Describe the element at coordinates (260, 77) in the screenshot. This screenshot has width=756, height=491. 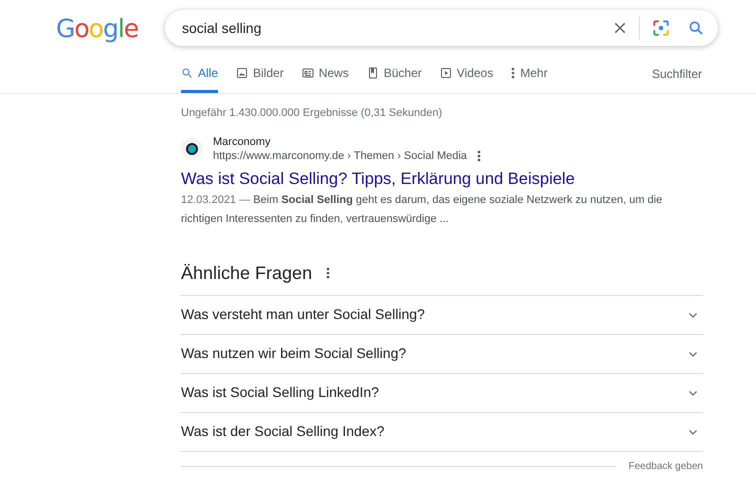
I see `search-tab: Bilder` at that location.